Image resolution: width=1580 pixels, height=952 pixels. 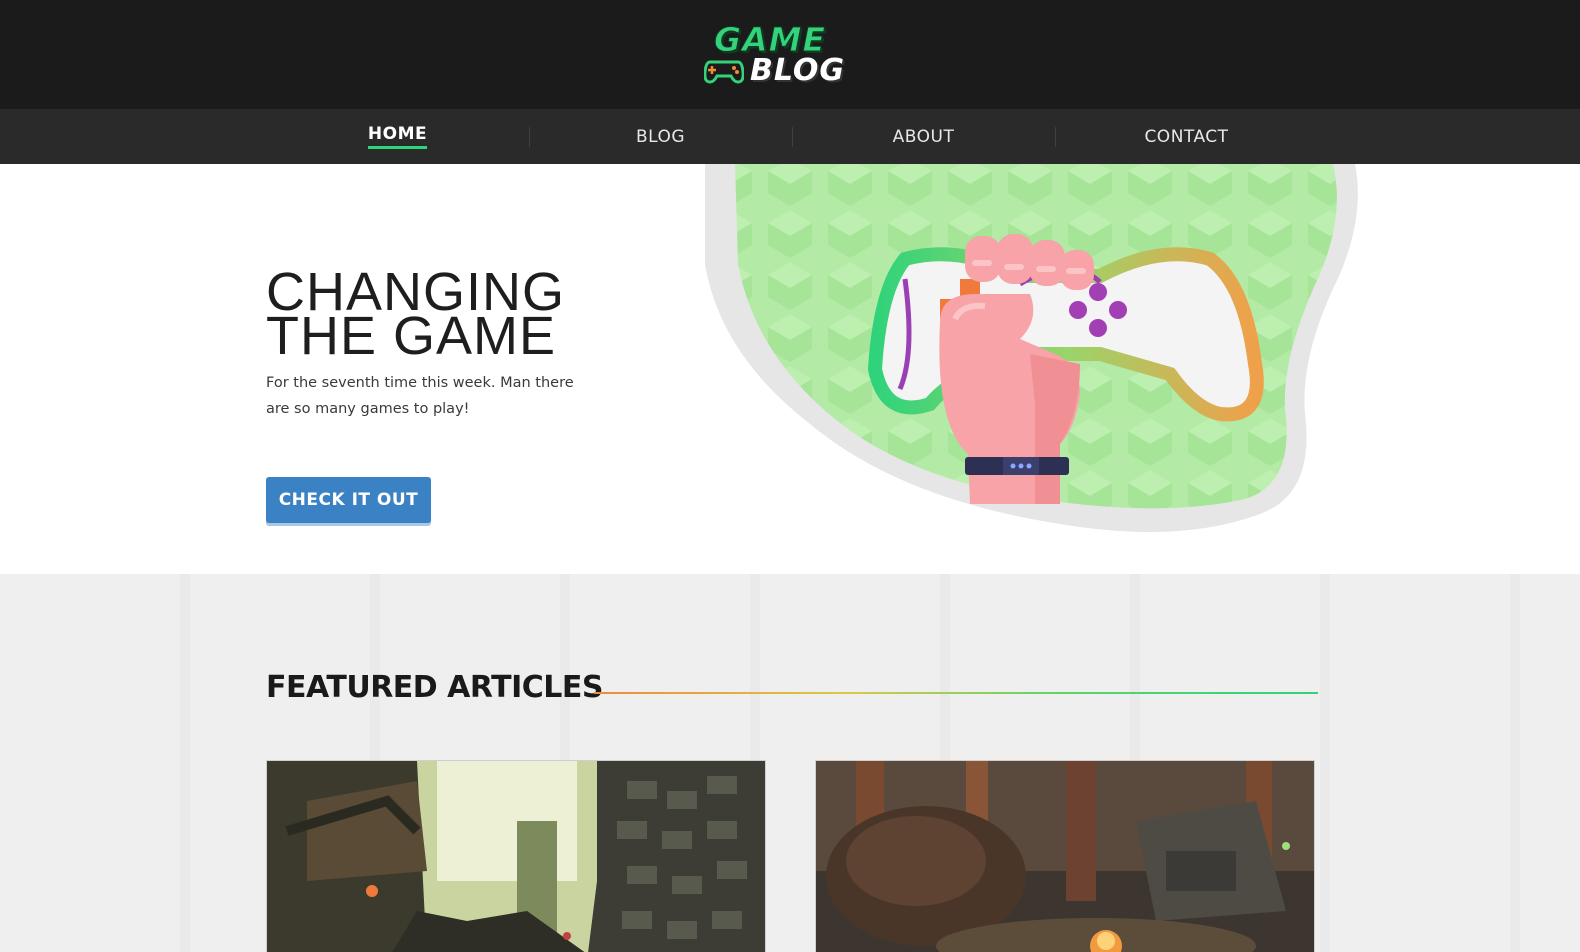 I want to click on nav-item-label: HOME, so click(x=397, y=136).